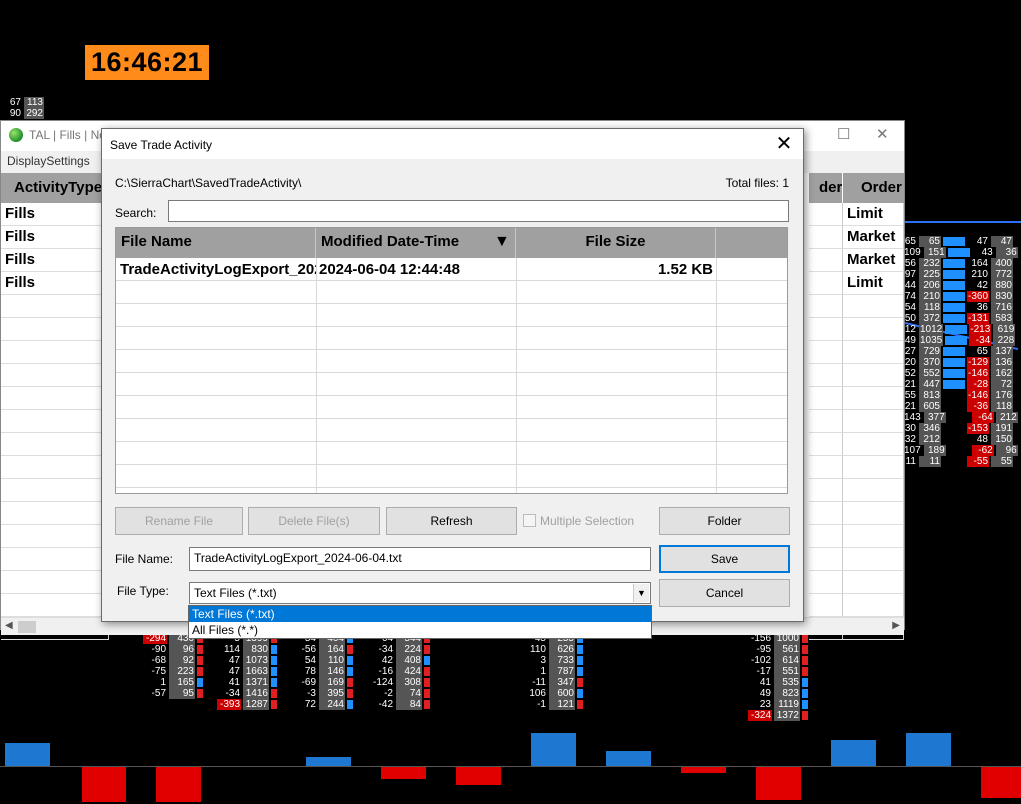 Image resolution: width=1021 pixels, height=804 pixels. I want to click on column-header-modified: Modified Date-Time ▼, so click(416, 243).